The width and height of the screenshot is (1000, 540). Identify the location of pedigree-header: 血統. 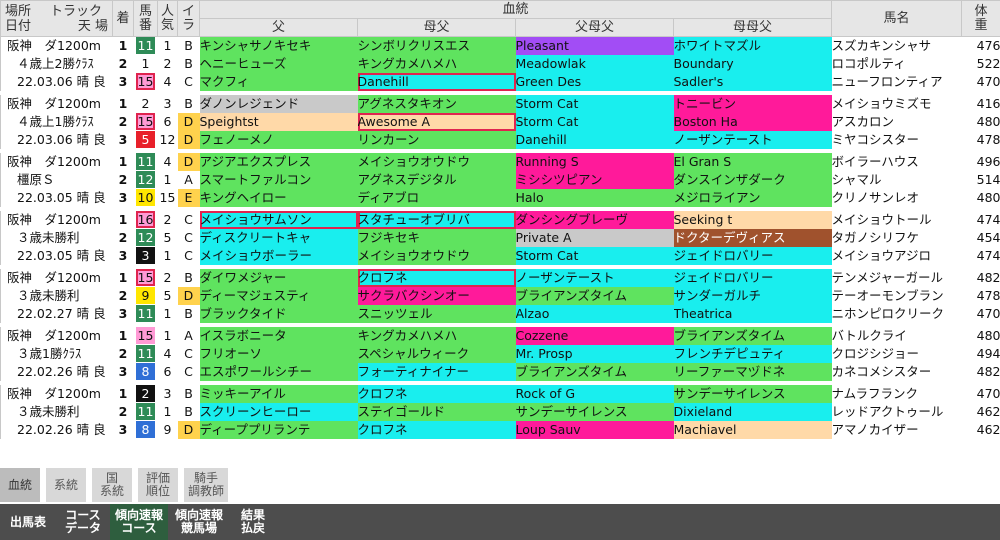
(515, 9).